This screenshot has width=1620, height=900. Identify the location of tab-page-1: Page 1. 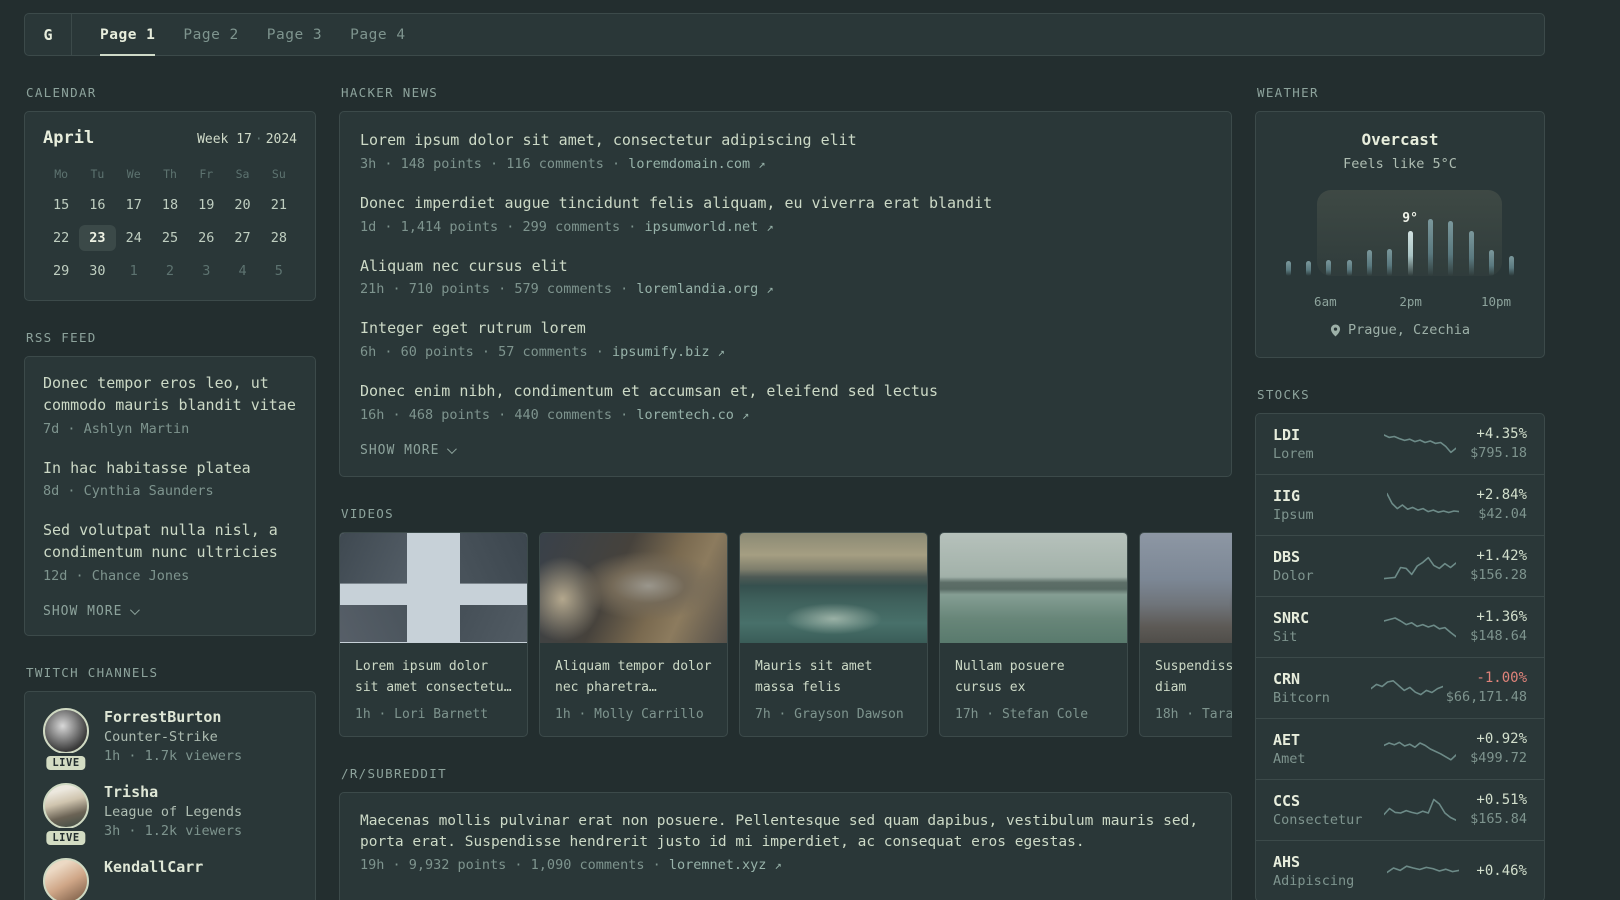
(128, 35).